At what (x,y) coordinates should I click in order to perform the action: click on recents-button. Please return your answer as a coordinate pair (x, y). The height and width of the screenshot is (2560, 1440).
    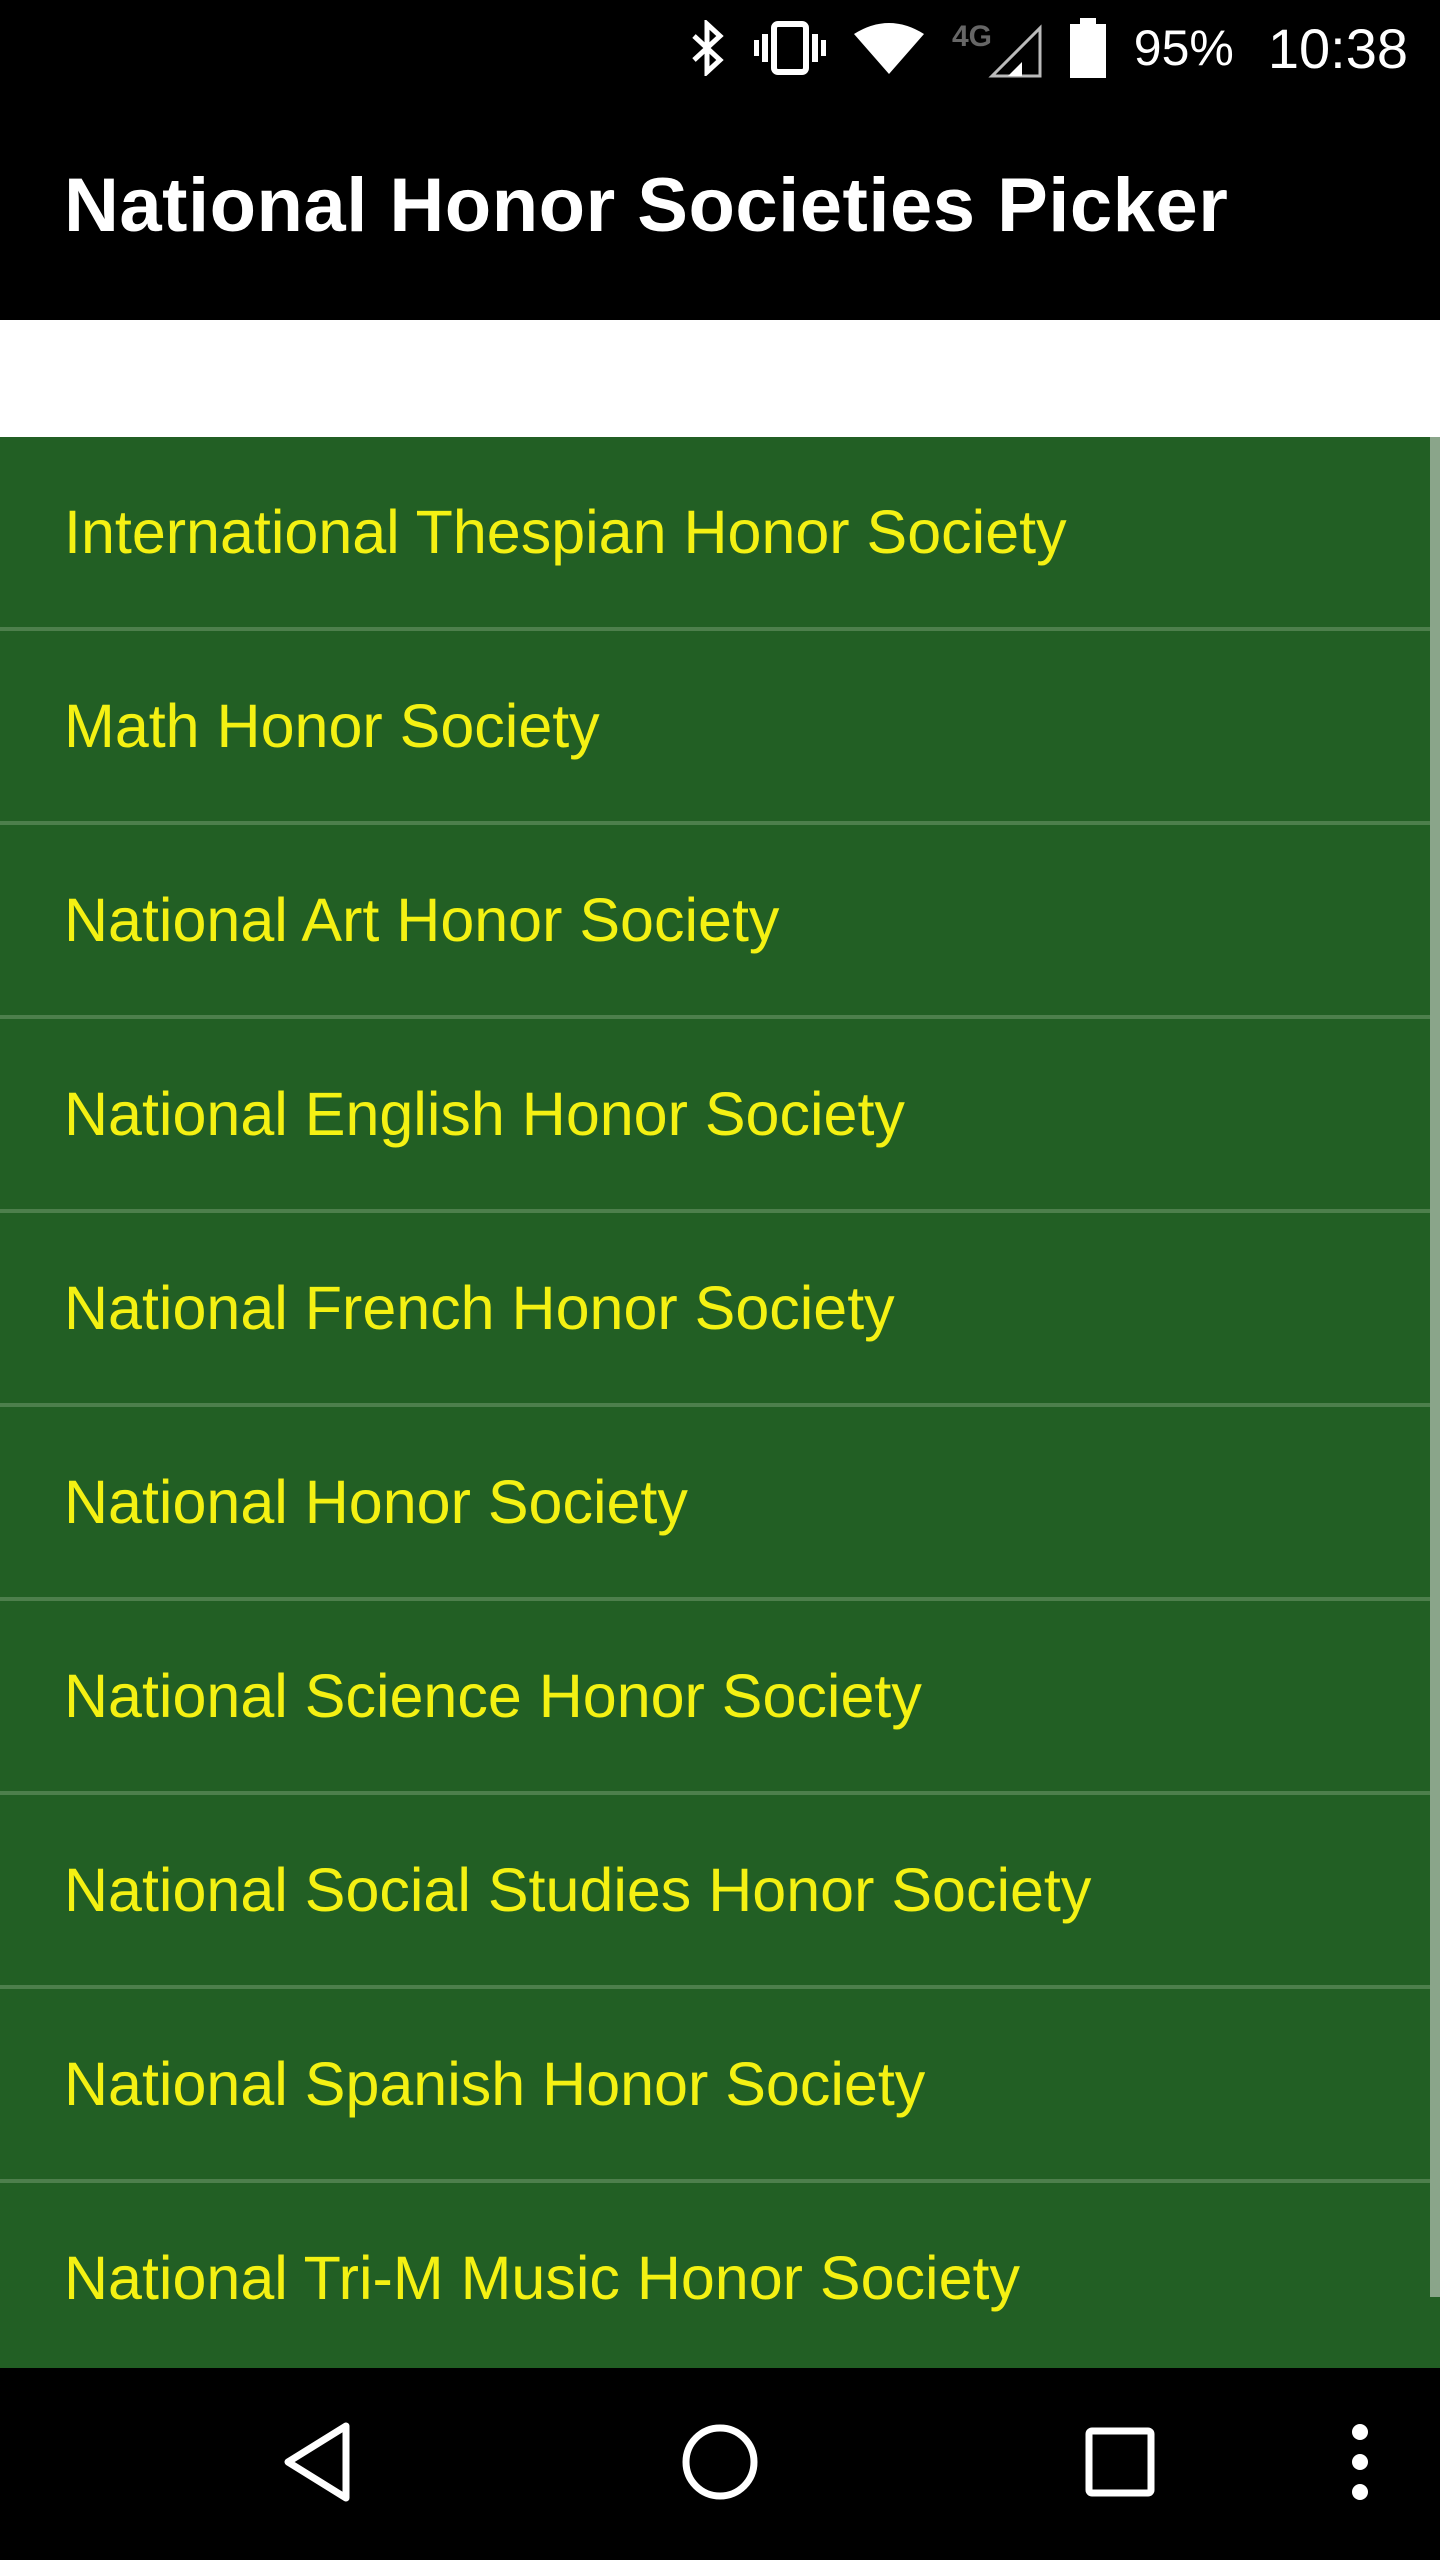
    Looking at the image, I should click on (1120, 2464).